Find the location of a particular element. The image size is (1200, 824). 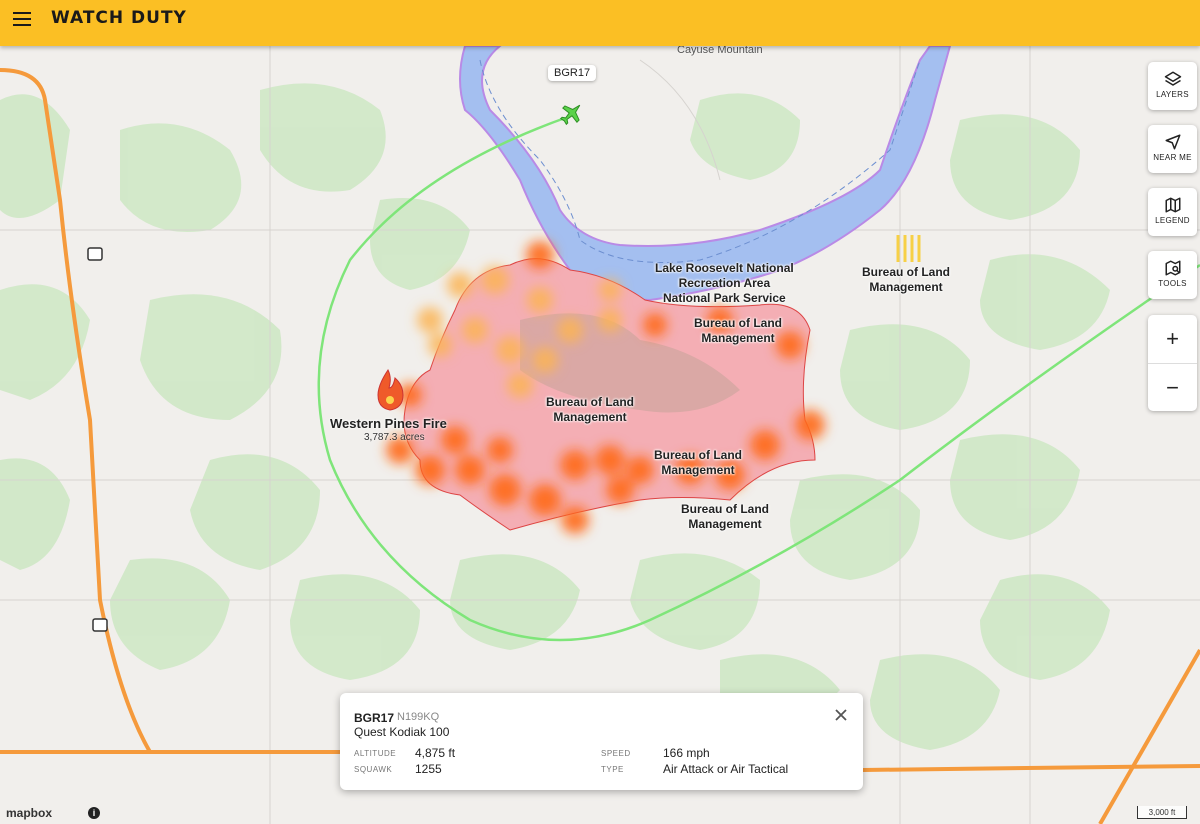

mapbox-logo: mapbox is located at coordinates (29, 813).